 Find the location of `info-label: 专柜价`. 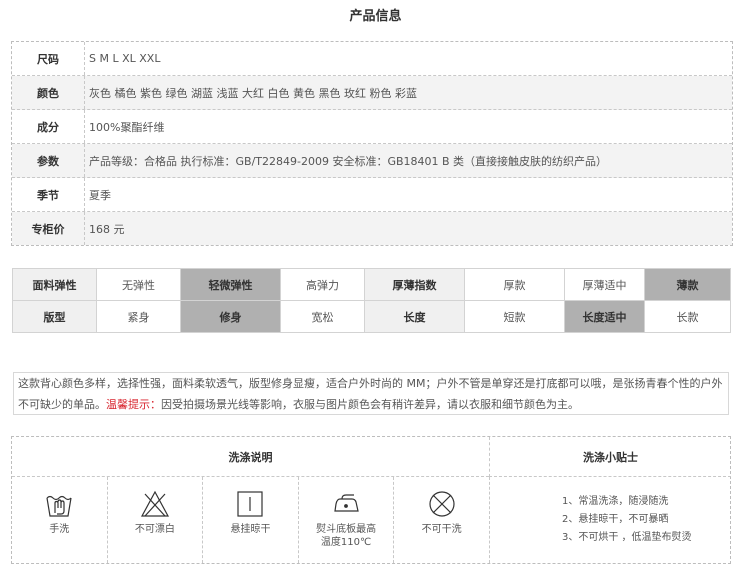

info-label: 专柜价 is located at coordinates (48, 228).